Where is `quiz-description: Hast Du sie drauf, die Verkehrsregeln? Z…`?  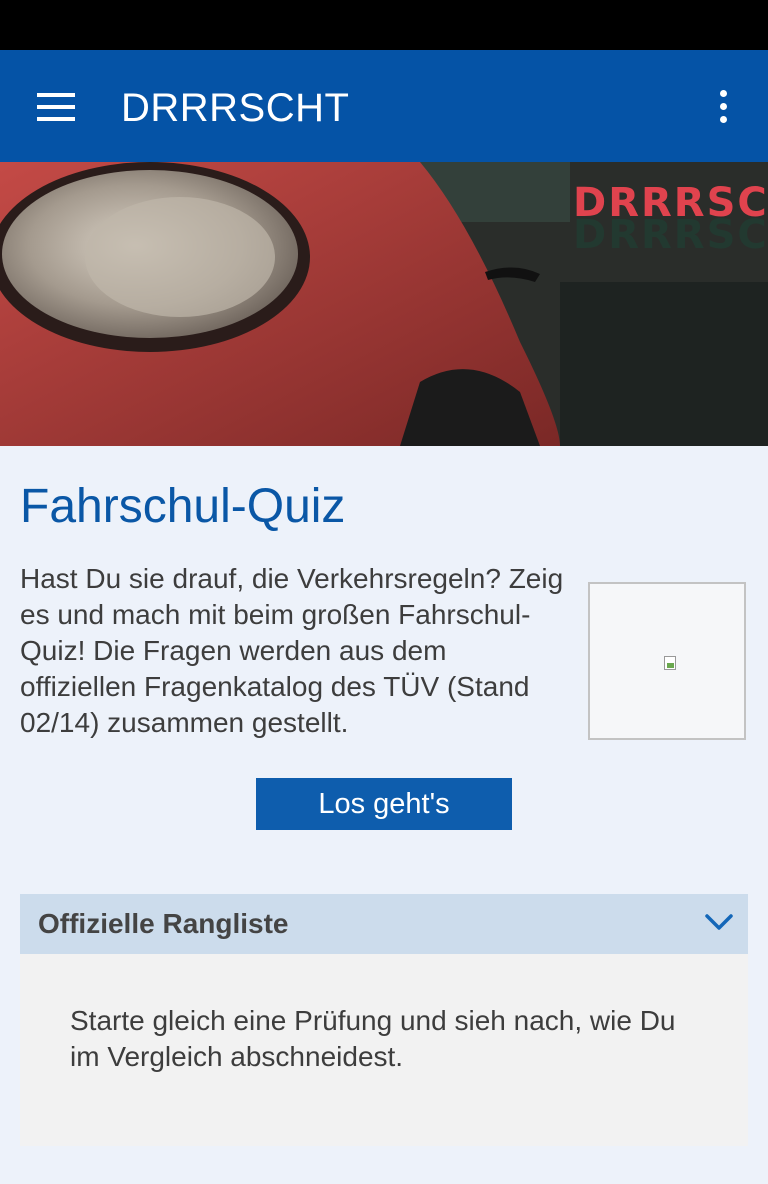
quiz-description: Hast Du sie drauf, die Verkehrsregeln? Z… is located at coordinates (292, 650).